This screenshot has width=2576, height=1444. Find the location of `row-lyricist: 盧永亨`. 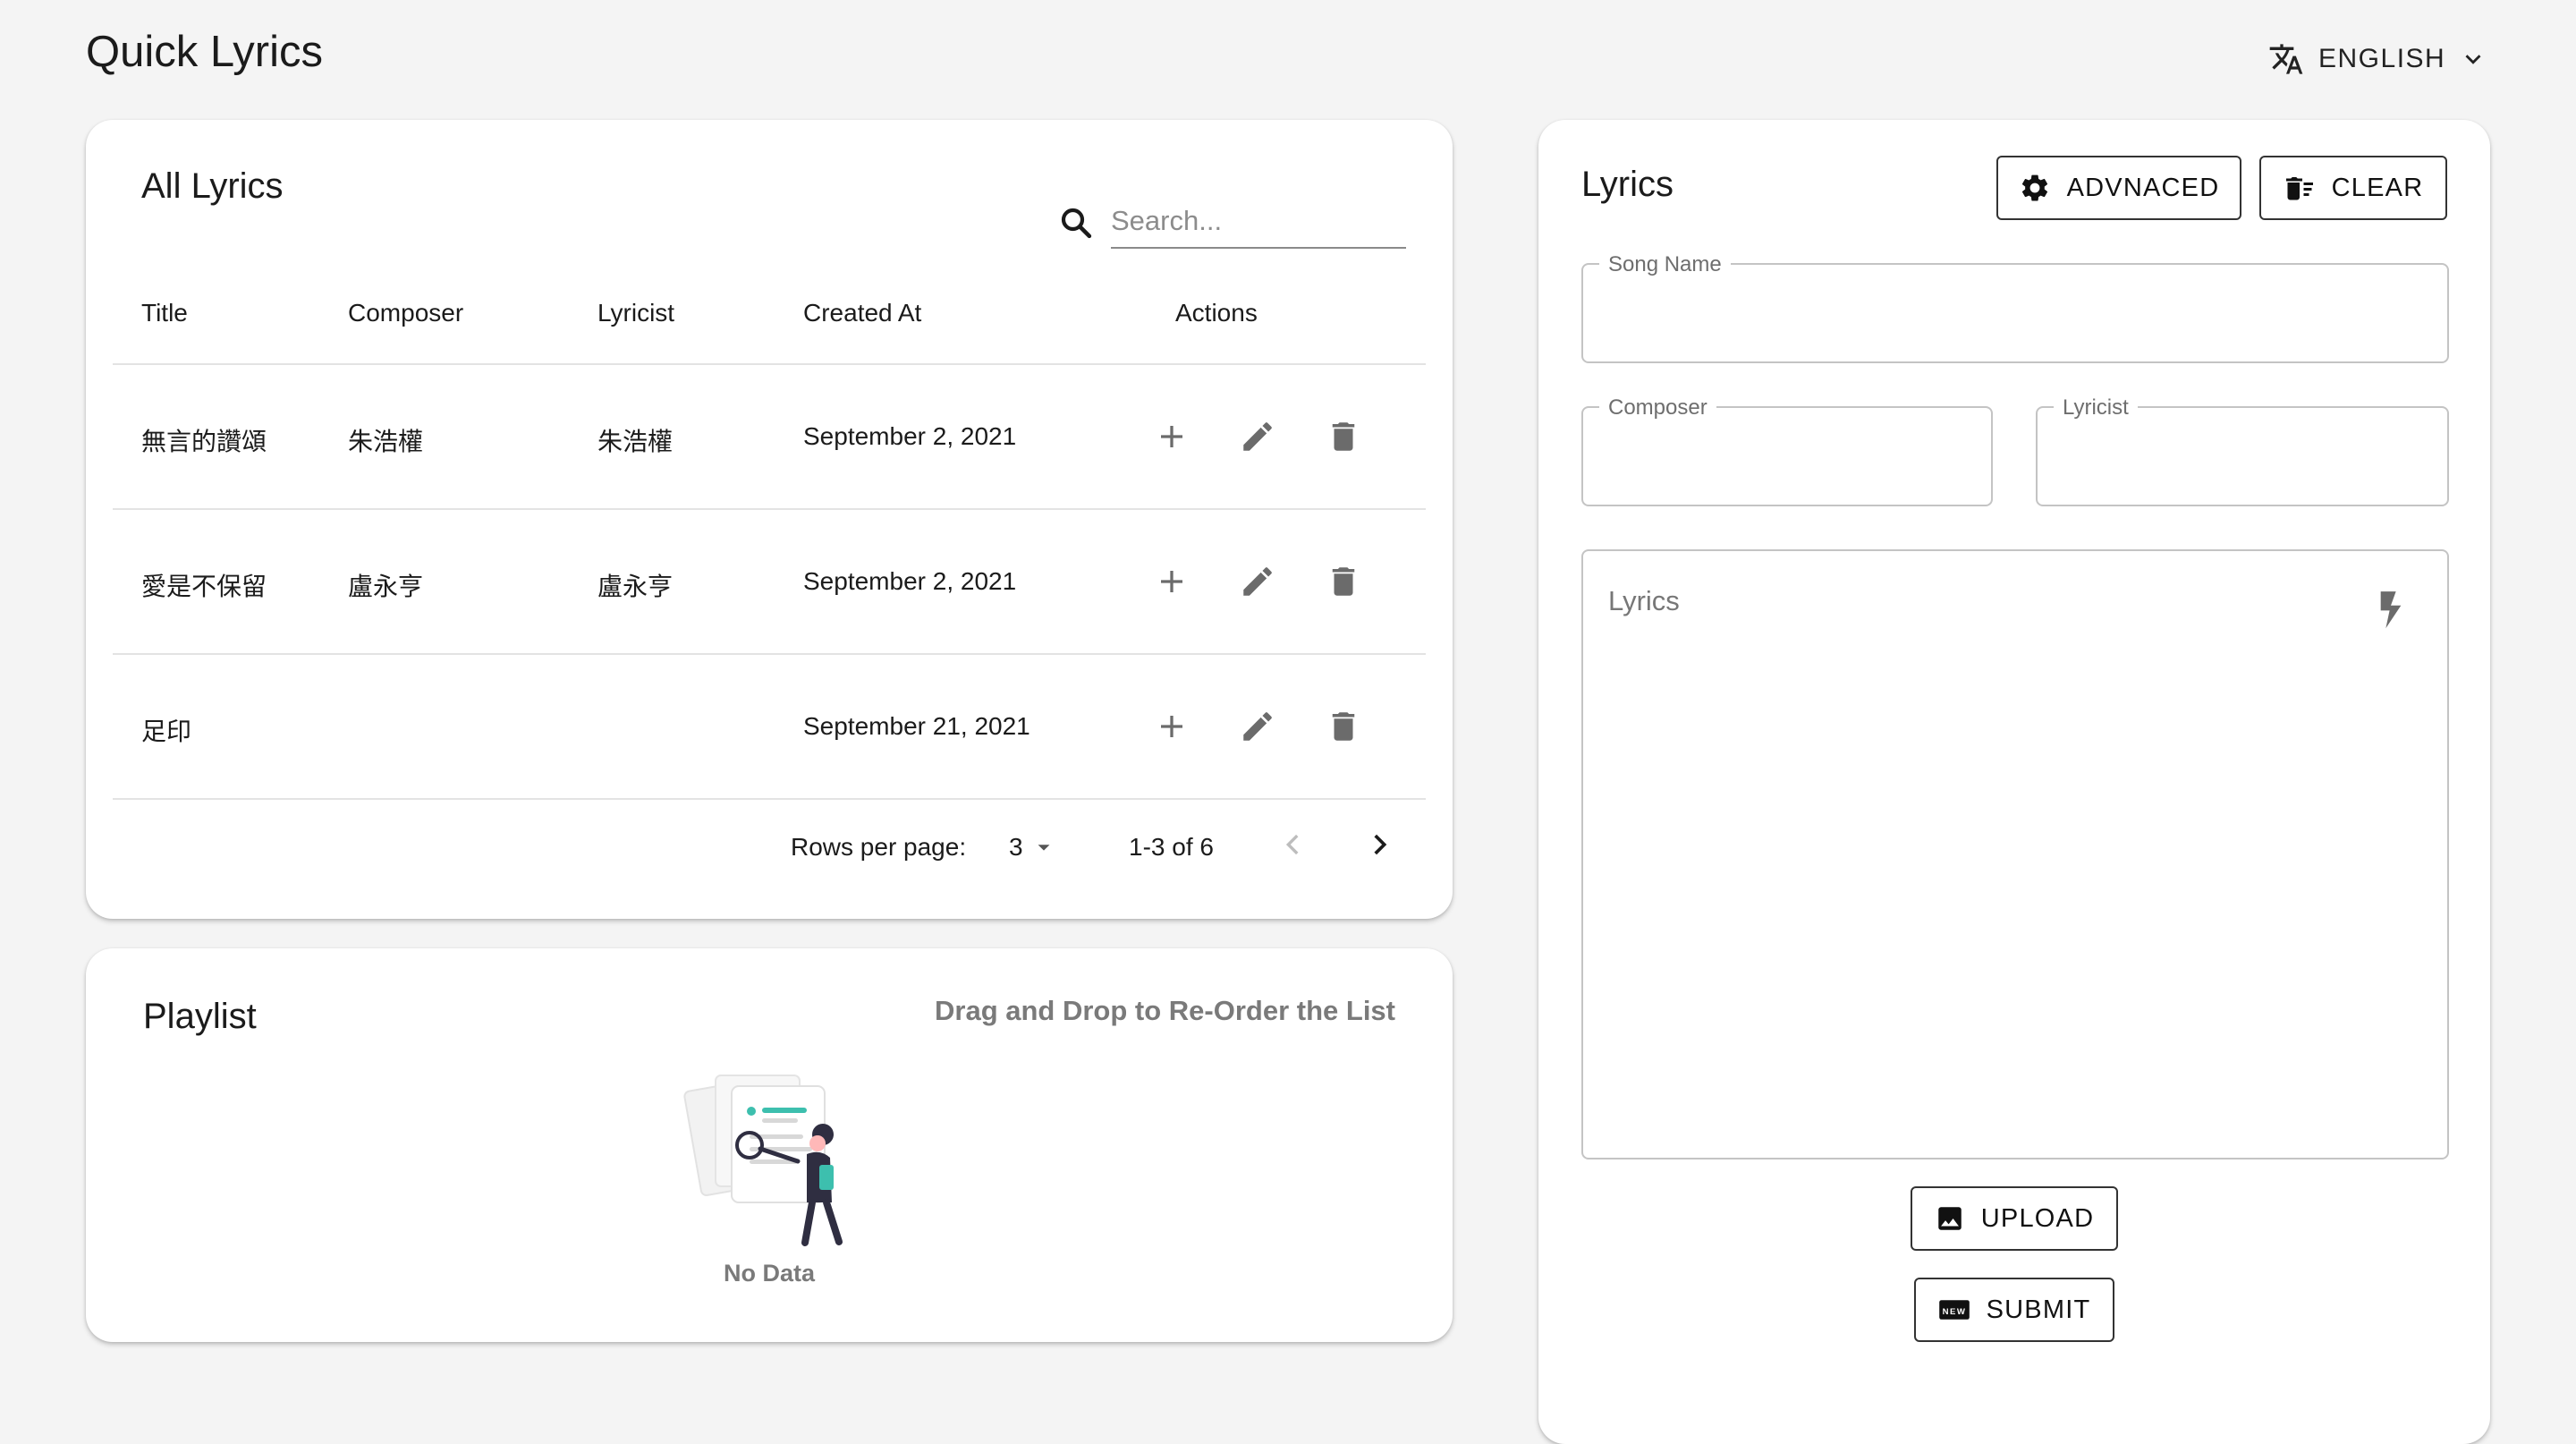

row-lyricist: 盧永亨 is located at coordinates (635, 586).